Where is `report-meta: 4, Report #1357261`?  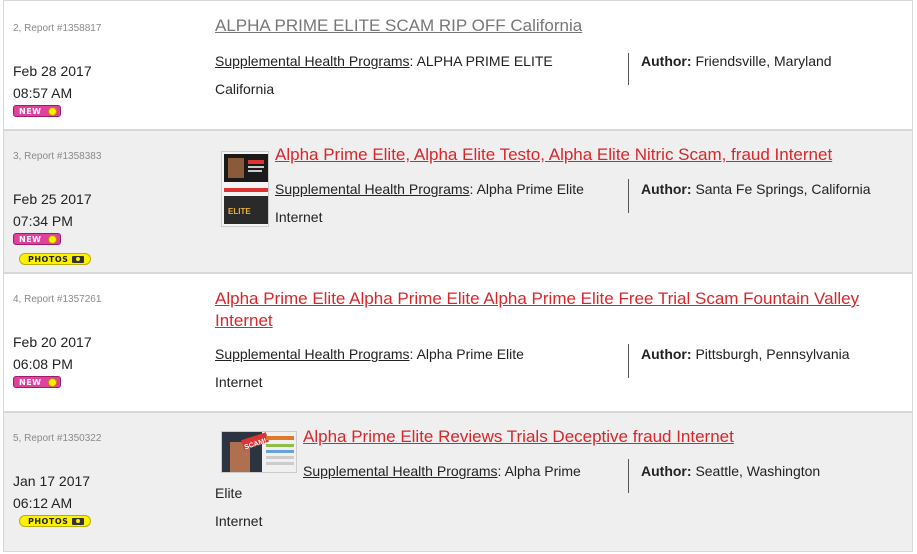
report-meta: 4, Report #1357261 is located at coordinates (57, 299).